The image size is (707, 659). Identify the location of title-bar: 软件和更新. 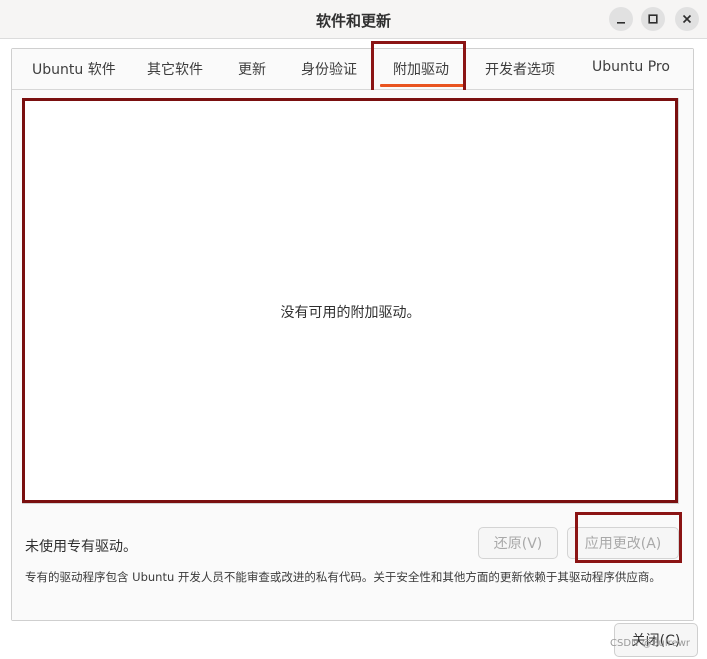
(353, 19).